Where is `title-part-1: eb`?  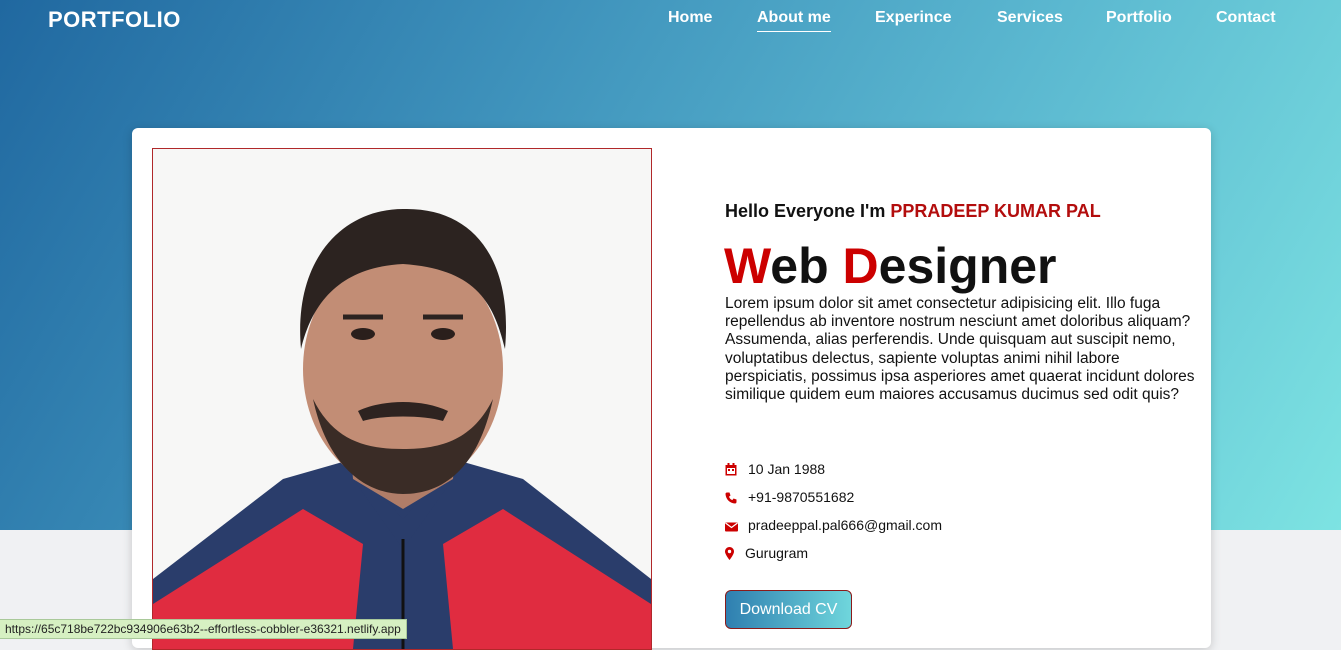
title-part-1: eb is located at coordinates (806, 266).